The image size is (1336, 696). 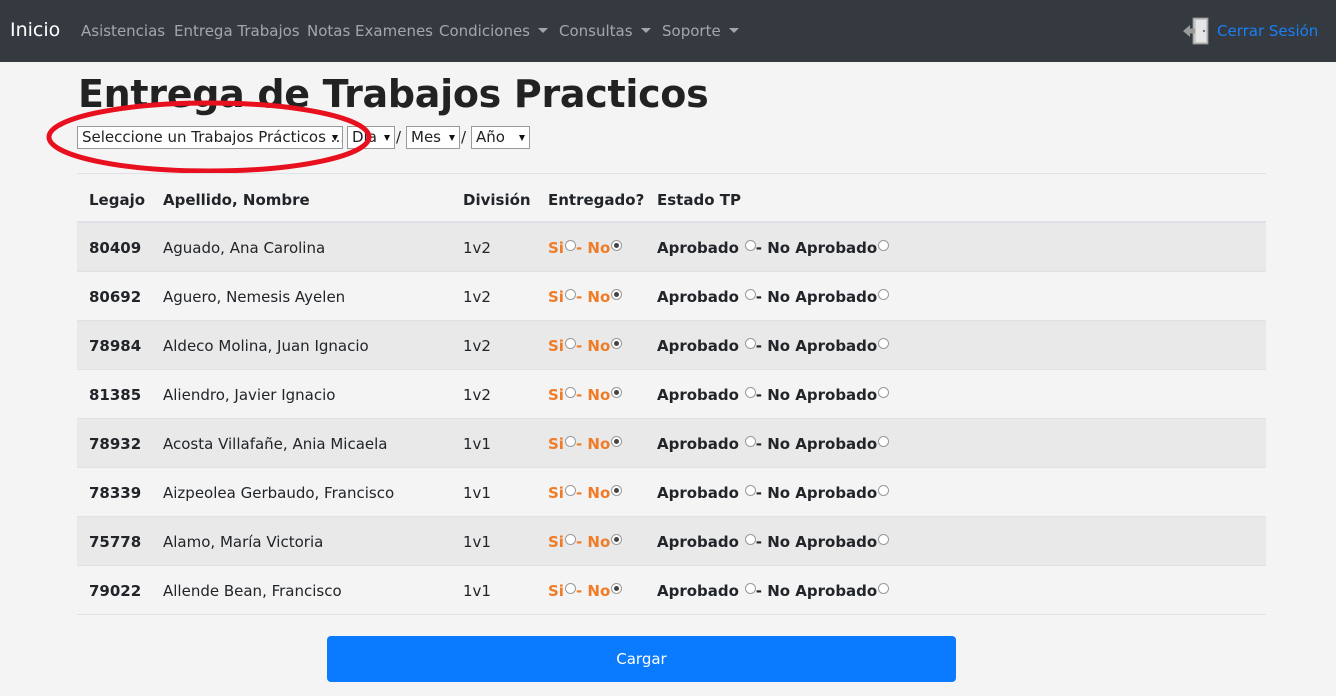 I want to click on nombre-cell: Aliendro, Javier Ignacio, so click(x=249, y=395).